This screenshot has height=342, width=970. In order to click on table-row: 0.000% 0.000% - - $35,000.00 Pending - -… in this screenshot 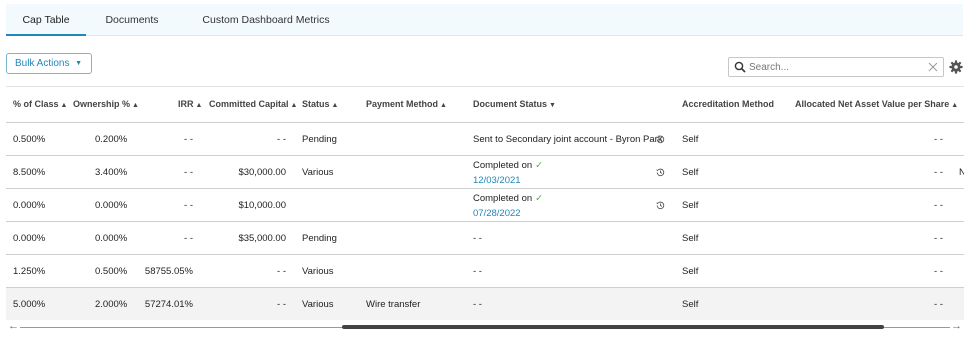, I will do `click(485, 237)`.